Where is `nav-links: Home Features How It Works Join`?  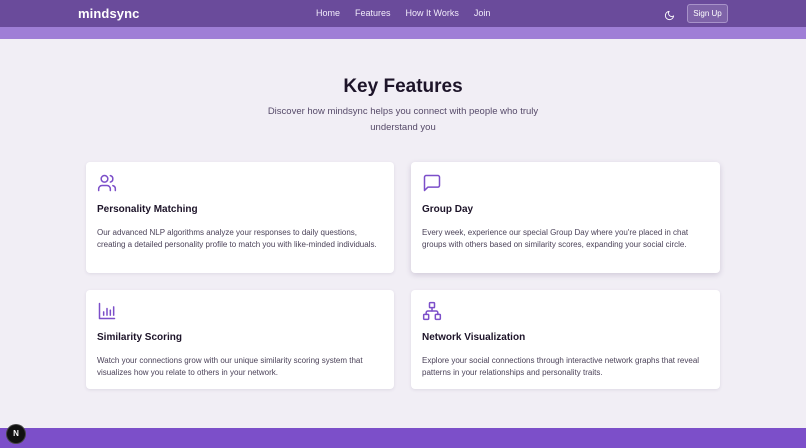 nav-links: Home Features How It Works Join is located at coordinates (410, 13).